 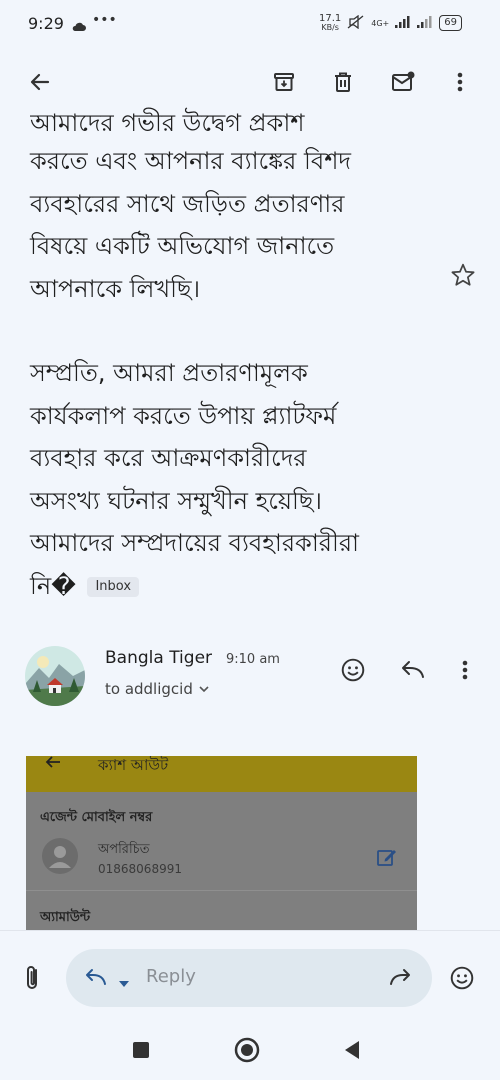 What do you see at coordinates (352, 1052) in the screenshot?
I see `system-back-icon` at bounding box center [352, 1052].